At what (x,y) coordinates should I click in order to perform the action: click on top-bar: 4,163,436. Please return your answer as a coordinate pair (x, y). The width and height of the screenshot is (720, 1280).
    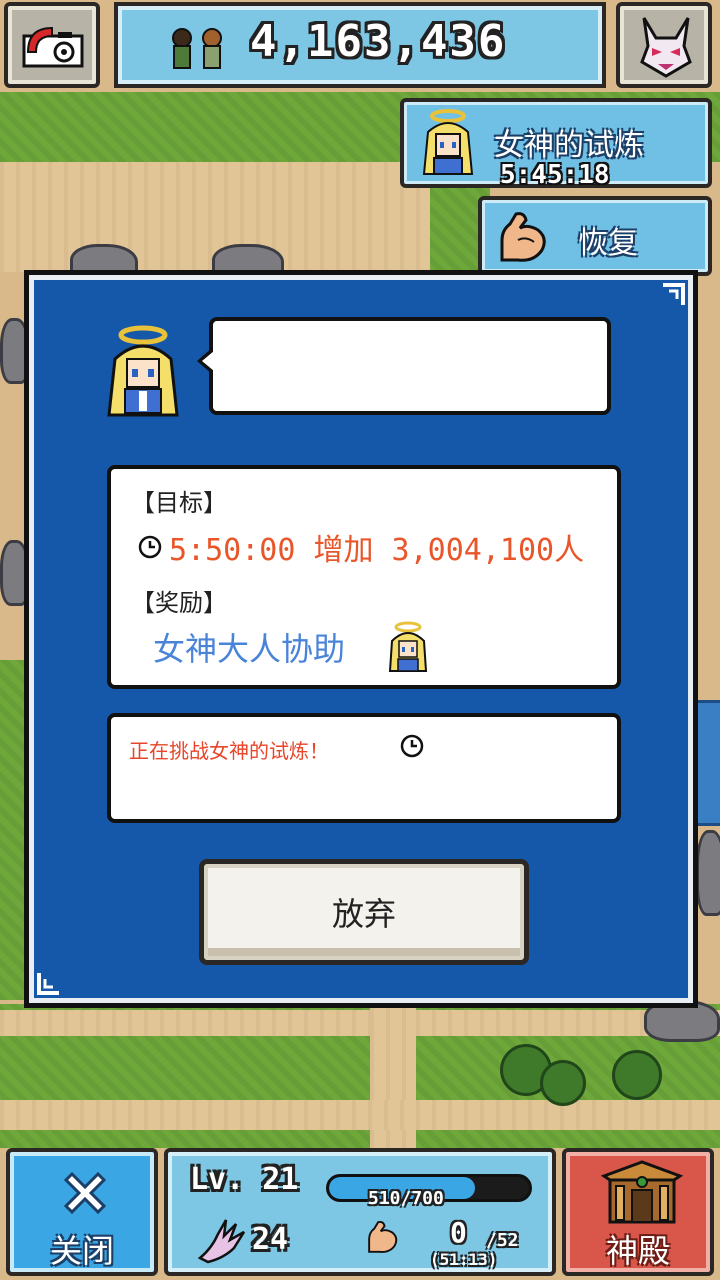
    Looking at the image, I should click on (360, 46).